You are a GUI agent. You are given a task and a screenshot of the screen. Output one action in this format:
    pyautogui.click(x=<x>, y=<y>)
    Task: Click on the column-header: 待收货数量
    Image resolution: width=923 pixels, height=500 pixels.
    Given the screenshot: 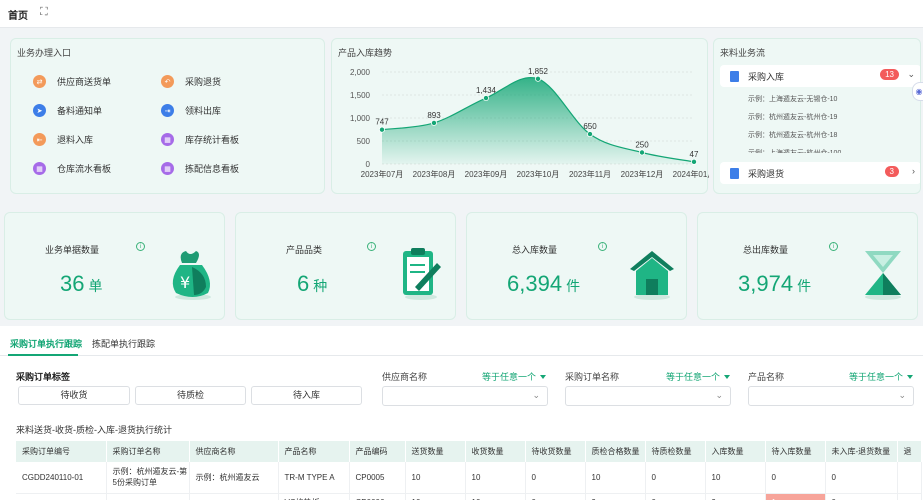 What is the action you would take?
    pyautogui.click(x=555, y=451)
    